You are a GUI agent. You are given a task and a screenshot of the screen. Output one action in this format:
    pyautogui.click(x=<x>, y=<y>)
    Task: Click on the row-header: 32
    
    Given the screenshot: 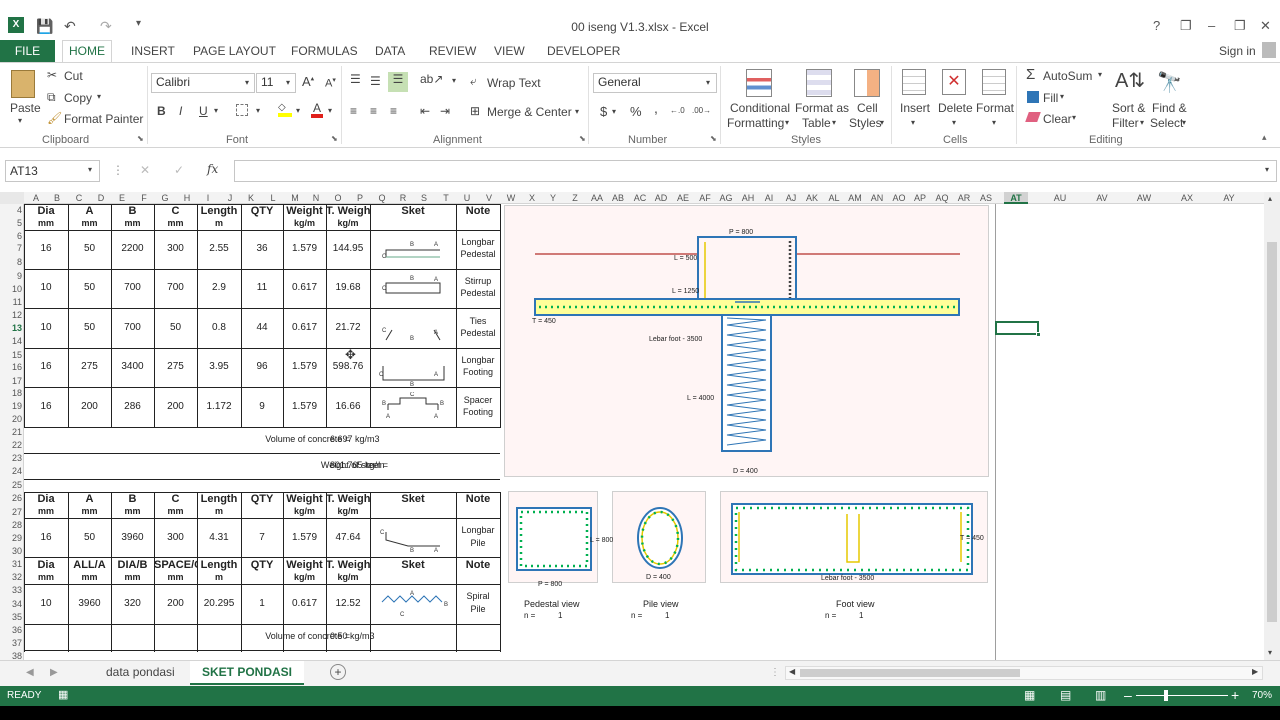 What is the action you would take?
    pyautogui.click(x=11, y=577)
    